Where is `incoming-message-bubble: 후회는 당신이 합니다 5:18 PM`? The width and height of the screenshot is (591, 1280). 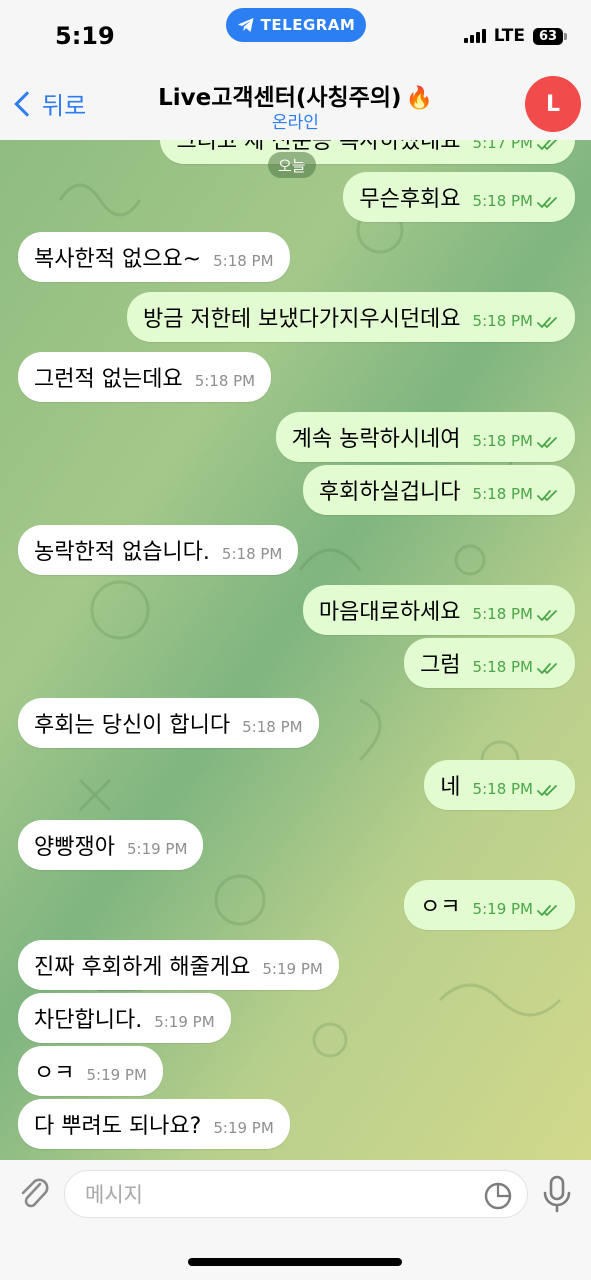 incoming-message-bubble: 후회는 당신이 합니다 5:18 PM is located at coordinates (168, 723).